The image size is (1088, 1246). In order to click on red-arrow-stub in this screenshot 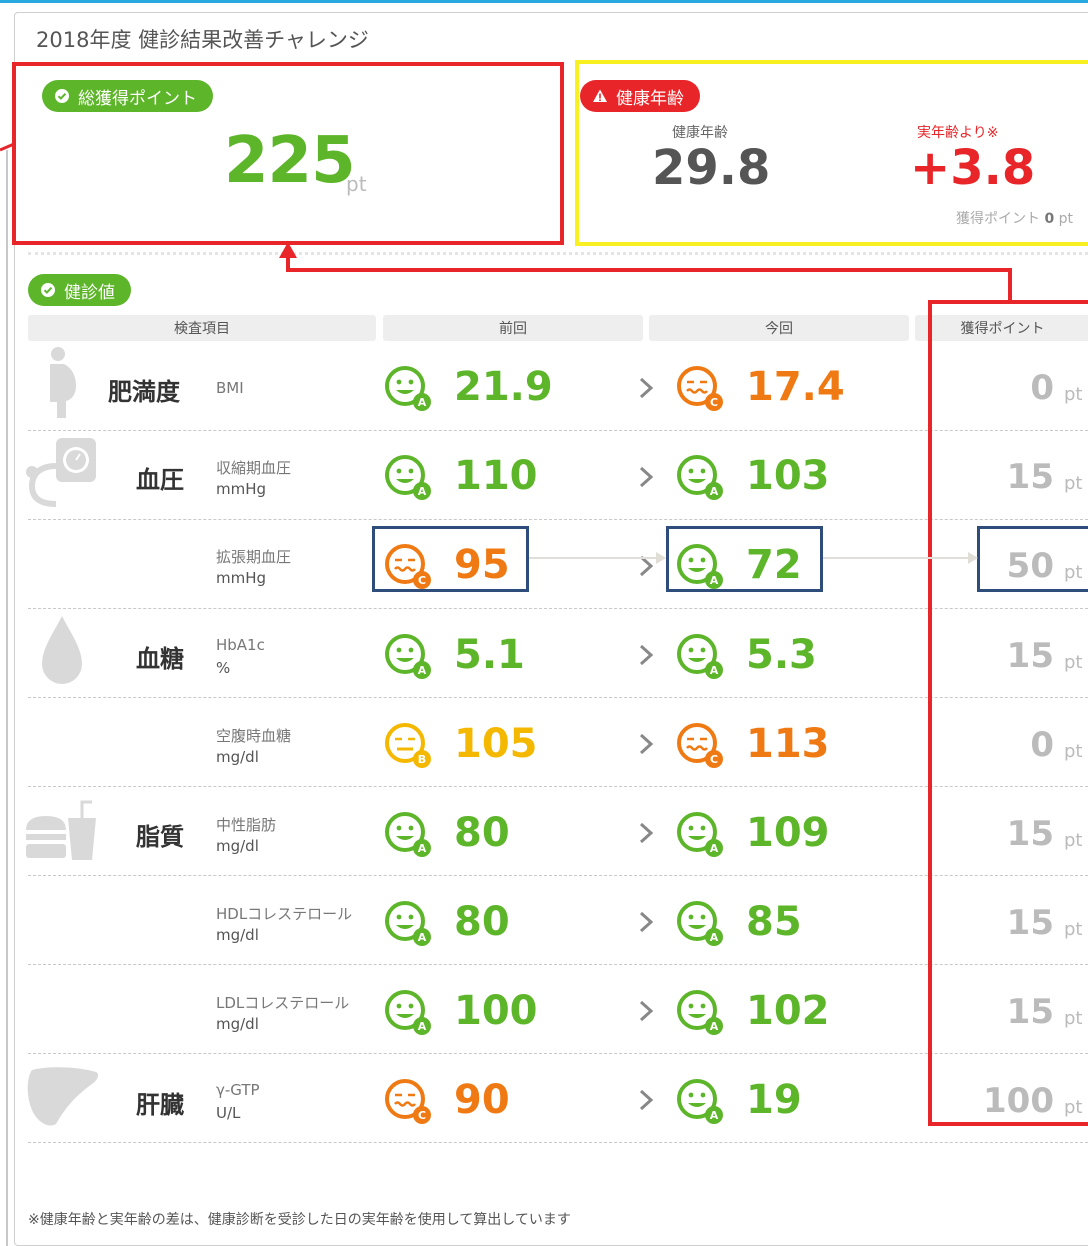, I will do `click(7, 147)`.